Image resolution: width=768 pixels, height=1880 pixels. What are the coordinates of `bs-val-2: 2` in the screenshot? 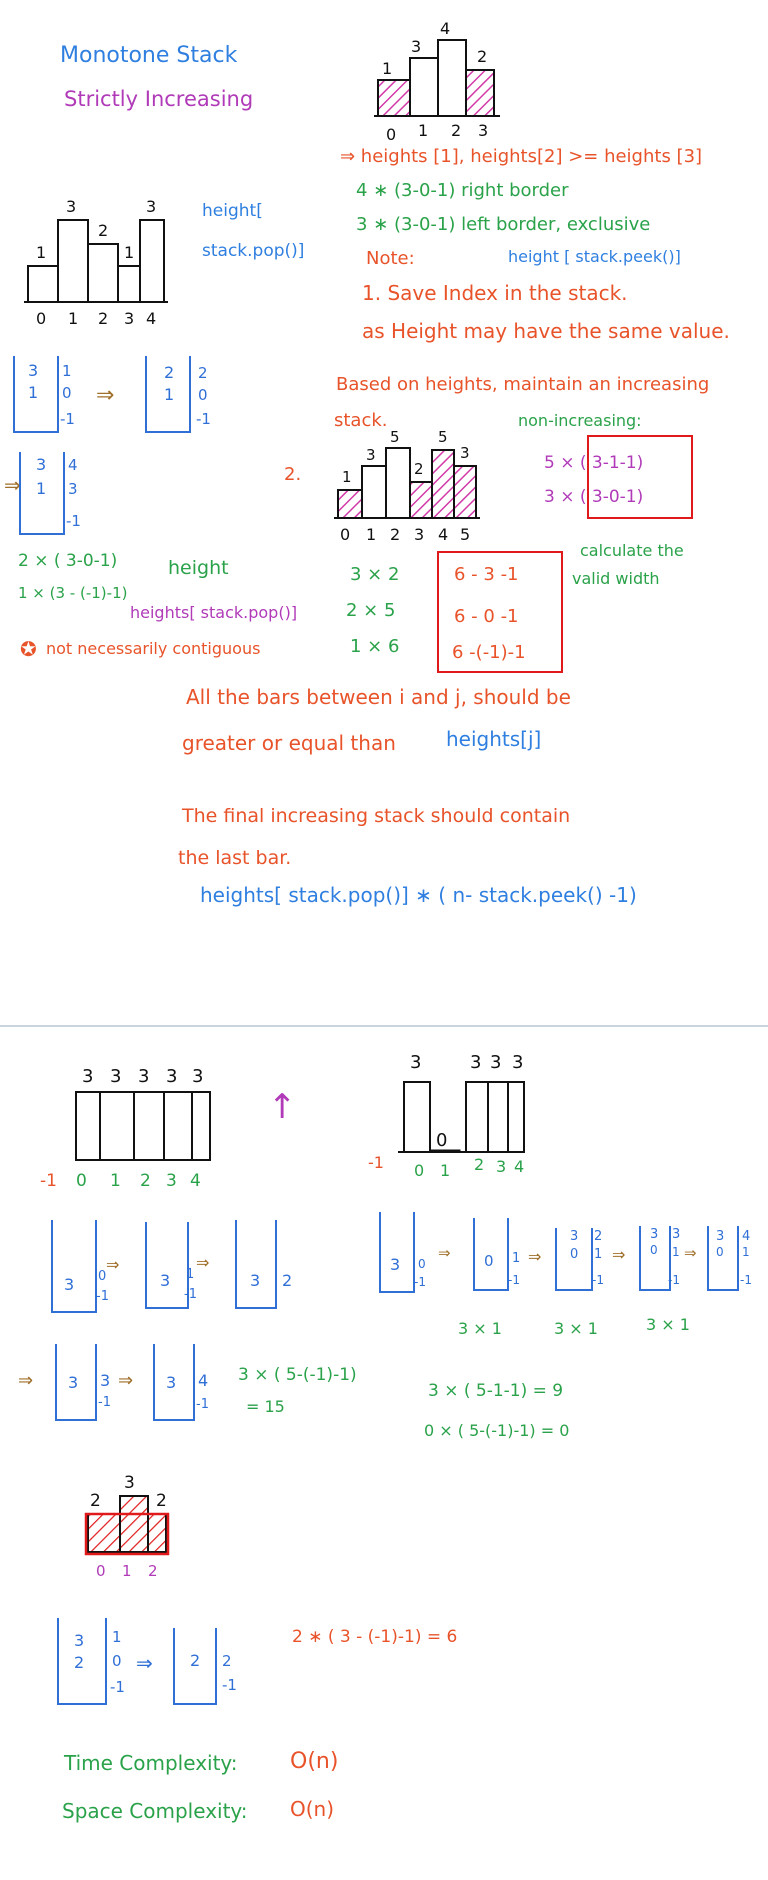 It's located at (161, 1501).